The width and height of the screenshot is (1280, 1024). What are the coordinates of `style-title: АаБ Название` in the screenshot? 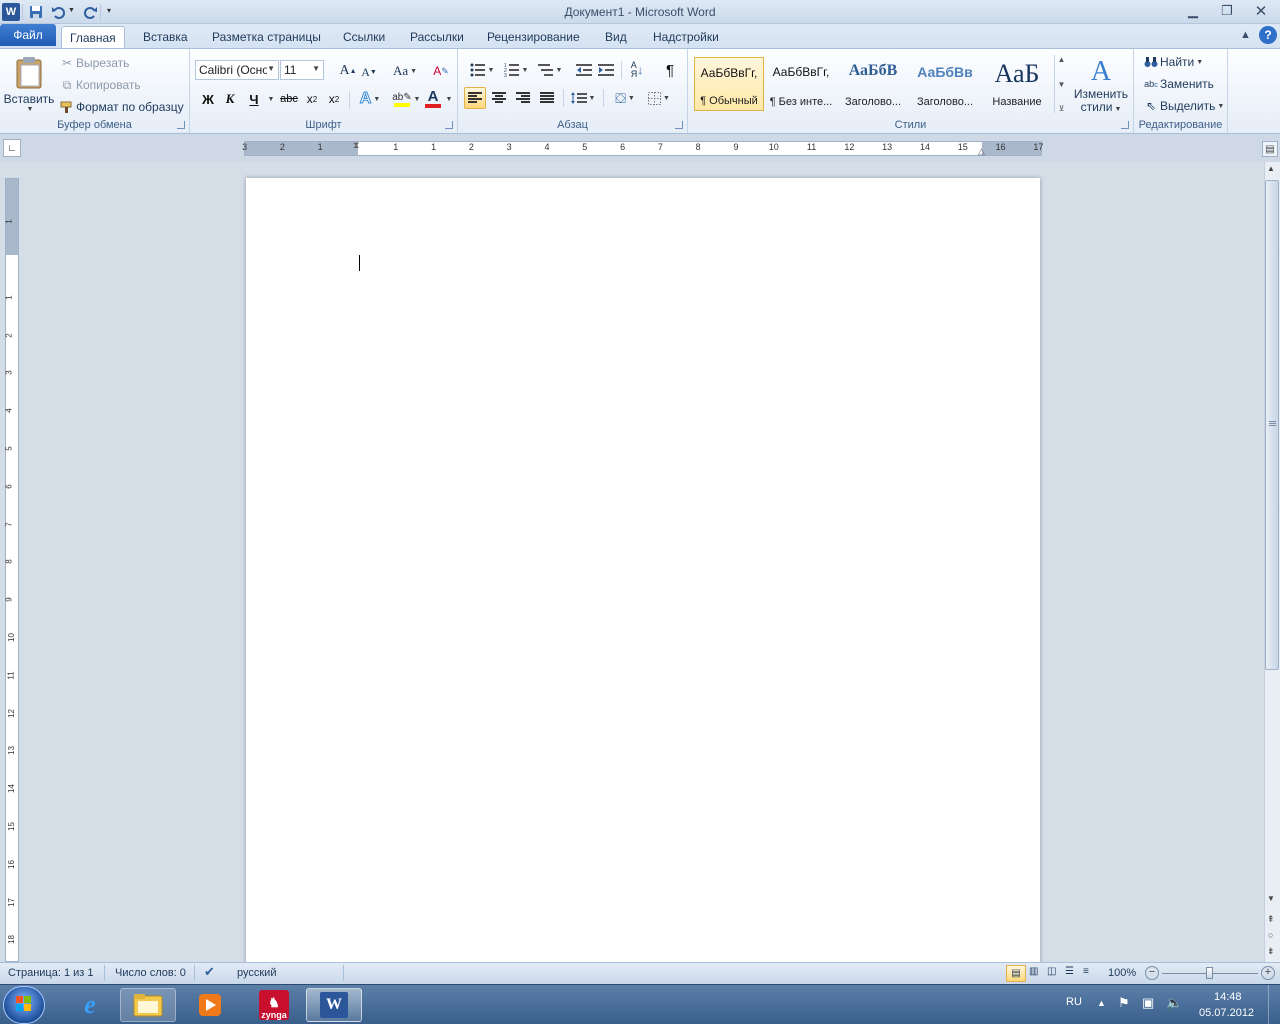 It's located at (1017, 84).